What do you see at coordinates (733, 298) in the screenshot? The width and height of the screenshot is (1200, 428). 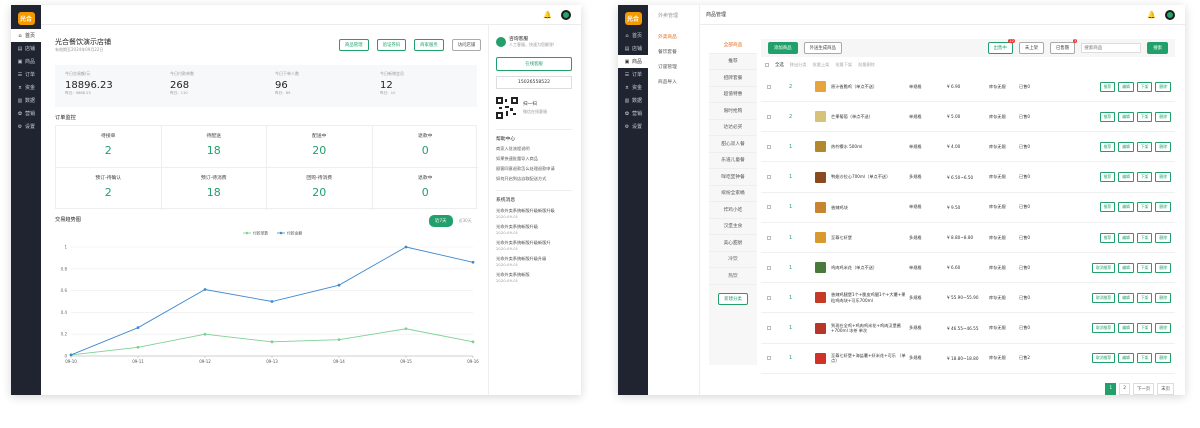 I see `new-category-button: 新建分类` at bounding box center [733, 298].